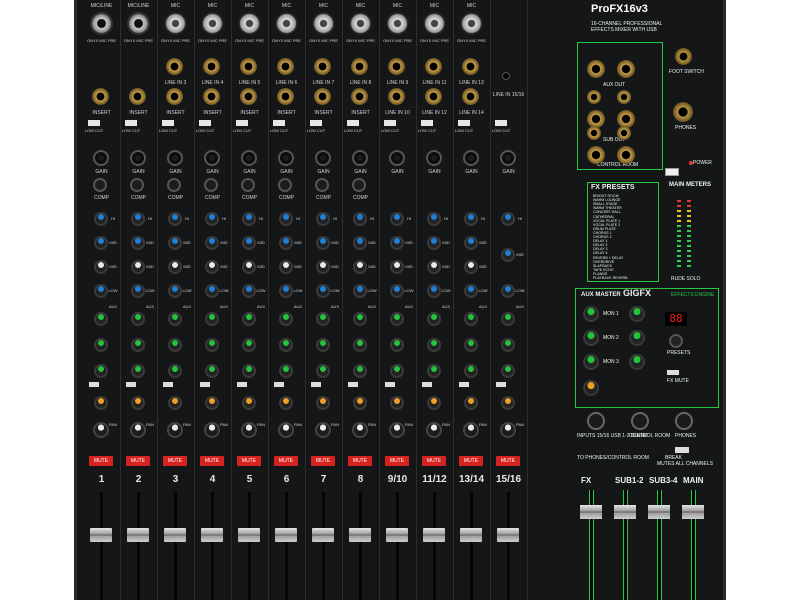 The image size is (800, 600). What do you see at coordinates (682, 450) in the screenshot?
I see `break-button` at bounding box center [682, 450].